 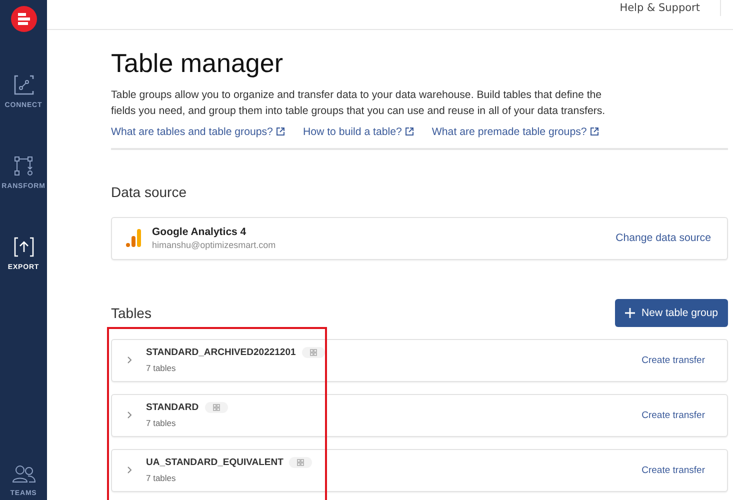 What do you see at coordinates (131, 312) in the screenshot?
I see `section-heading: Tables` at bounding box center [131, 312].